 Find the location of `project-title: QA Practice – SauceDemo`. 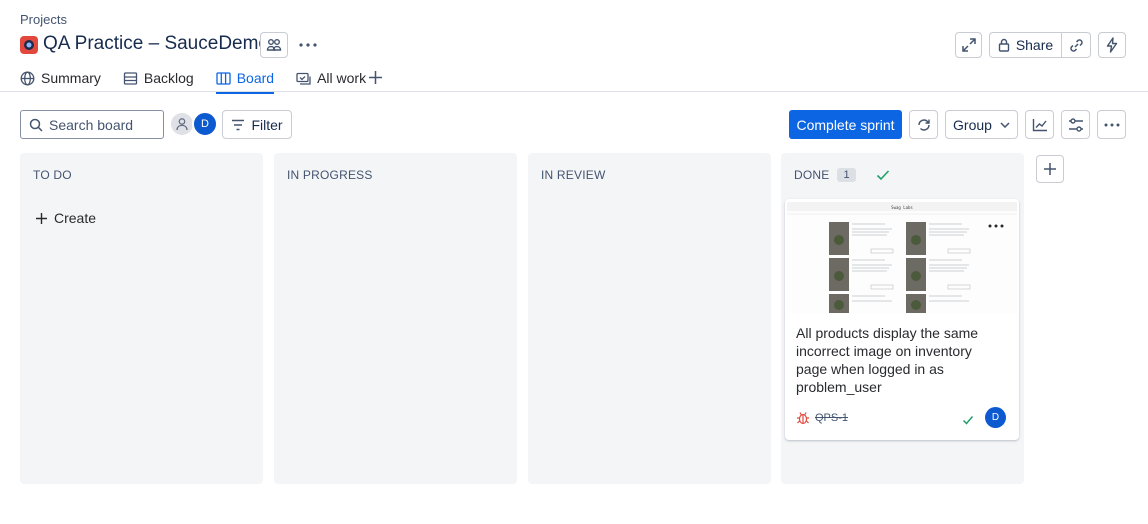

project-title: QA Practice – SauceDemo is located at coordinates (156, 43).